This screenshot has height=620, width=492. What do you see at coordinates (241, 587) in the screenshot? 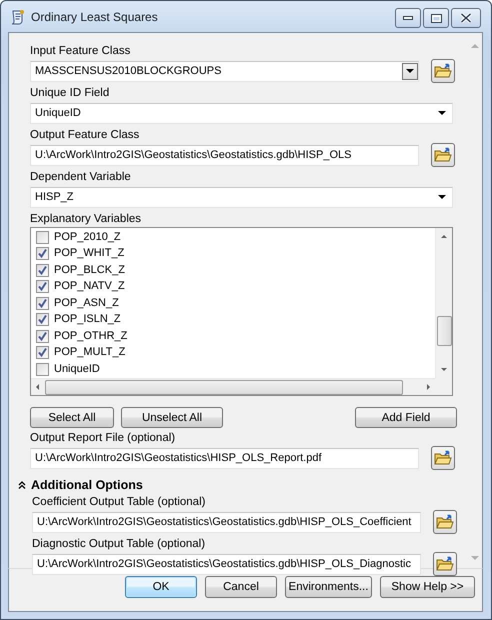
I see `dialog-button: Cancel` at bounding box center [241, 587].